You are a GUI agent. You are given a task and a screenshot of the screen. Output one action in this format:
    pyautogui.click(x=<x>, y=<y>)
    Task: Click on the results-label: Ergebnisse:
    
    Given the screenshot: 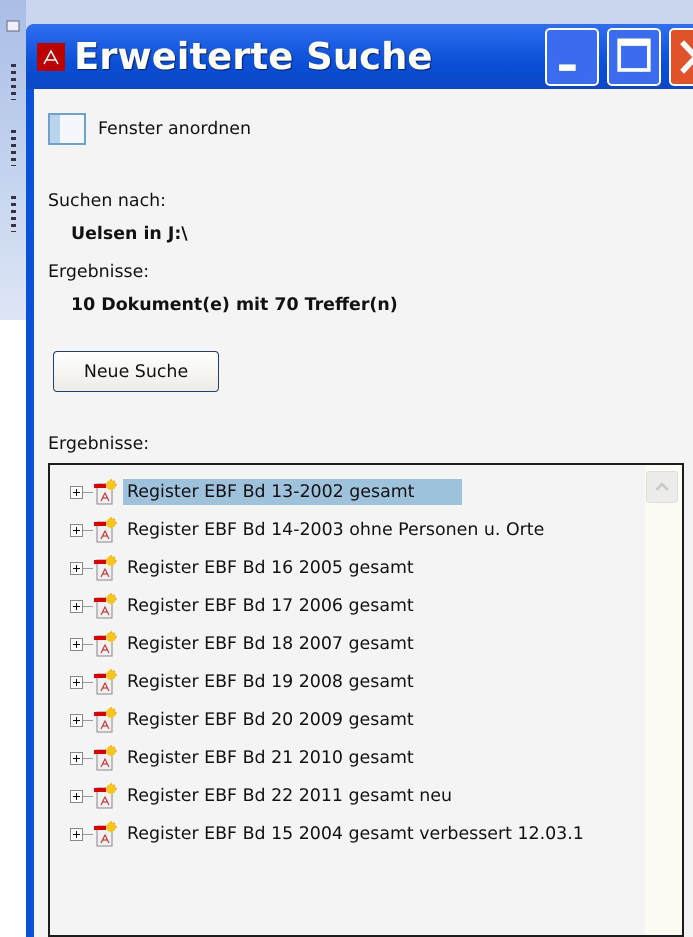 What is the action you would take?
    pyautogui.click(x=99, y=272)
    